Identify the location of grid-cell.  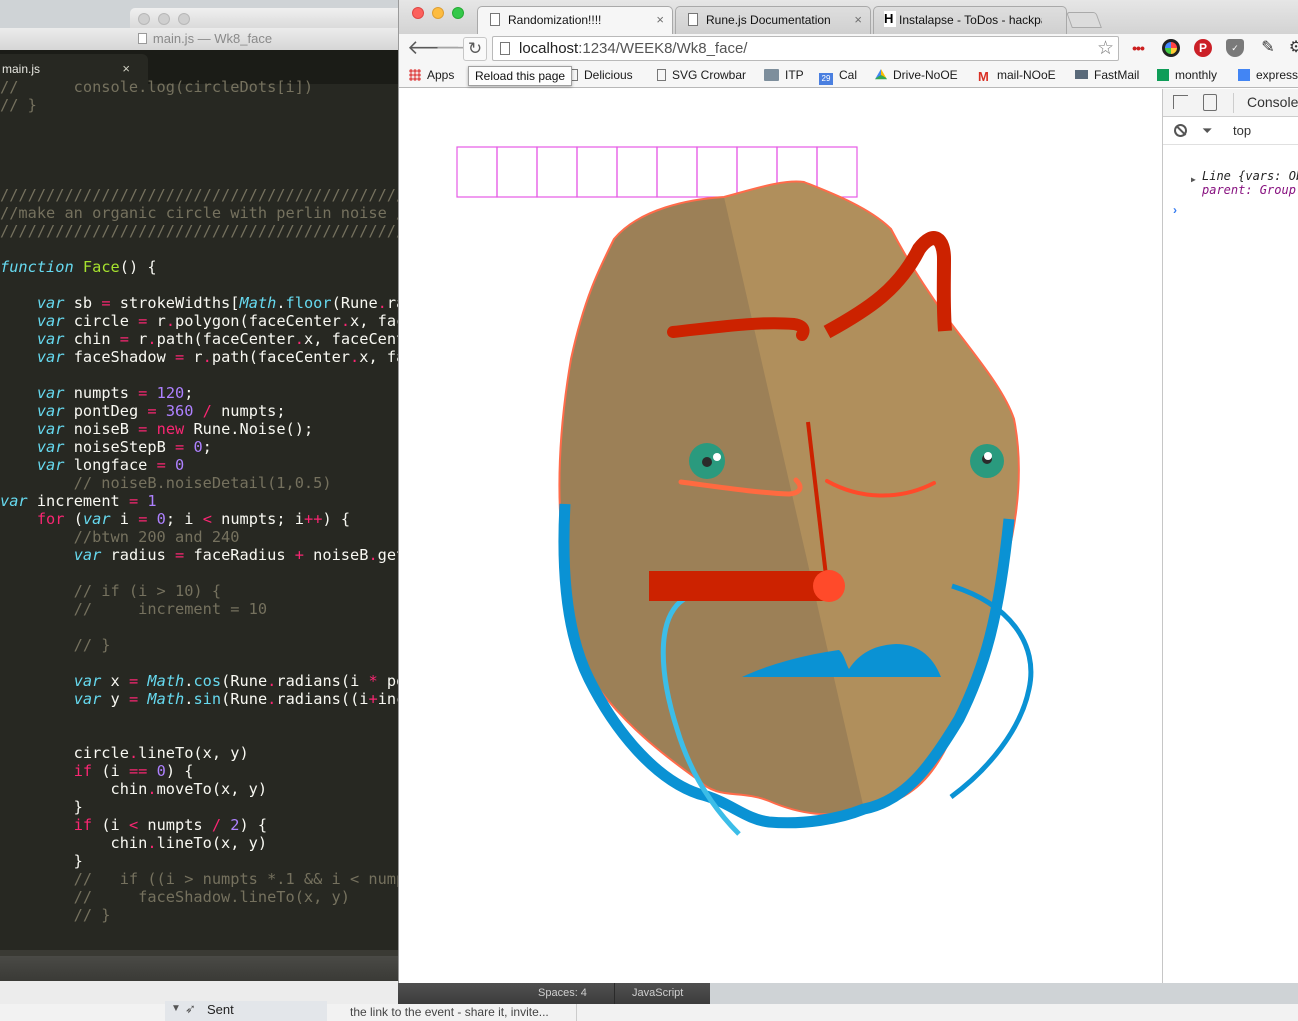
(637, 172).